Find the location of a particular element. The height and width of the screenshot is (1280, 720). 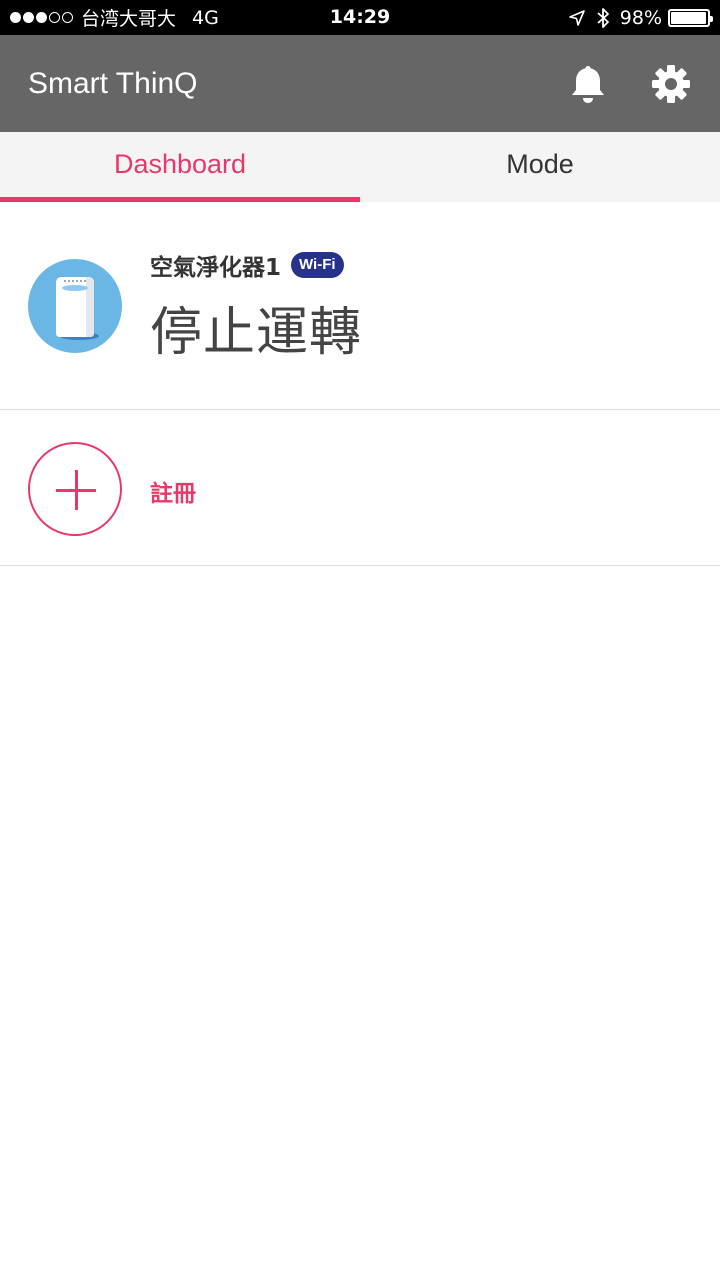

signal-strength-icon is located at coordinates (42, 17).